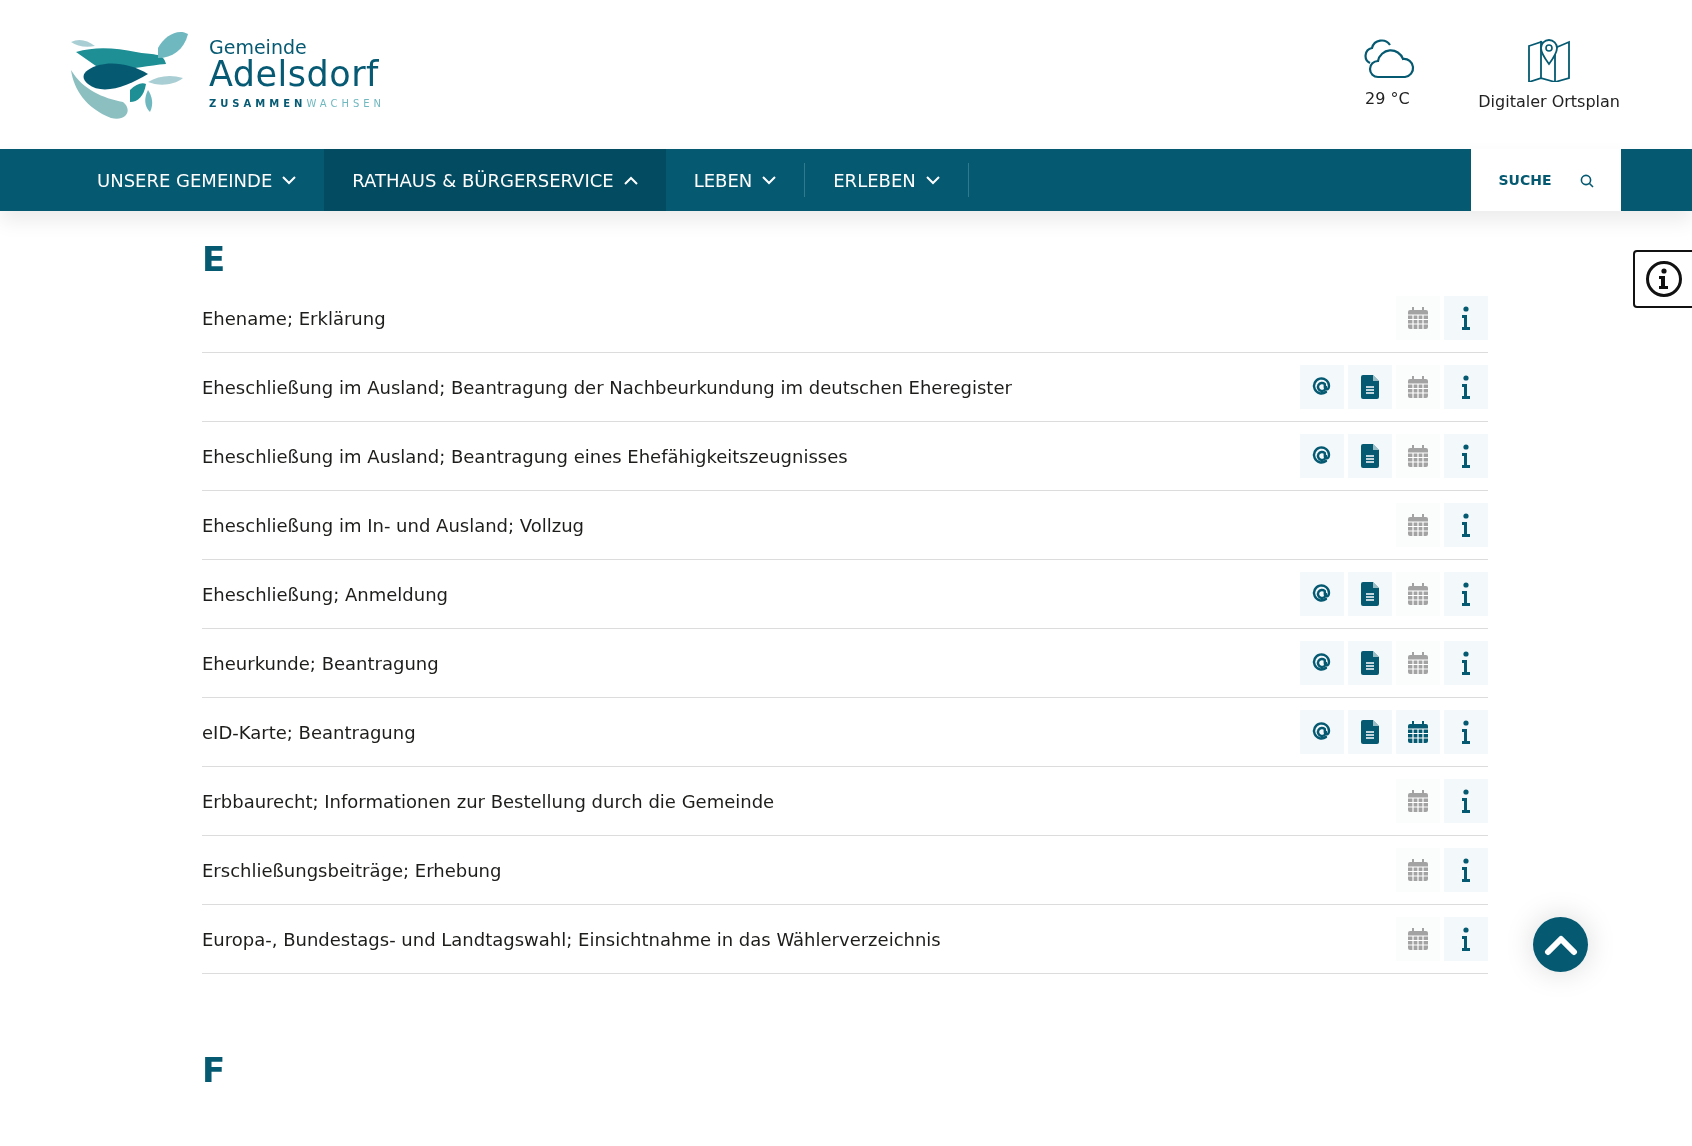 The image size is (1692, 1146). I want to click on scroll-to-top-button, so click(1560, 944).